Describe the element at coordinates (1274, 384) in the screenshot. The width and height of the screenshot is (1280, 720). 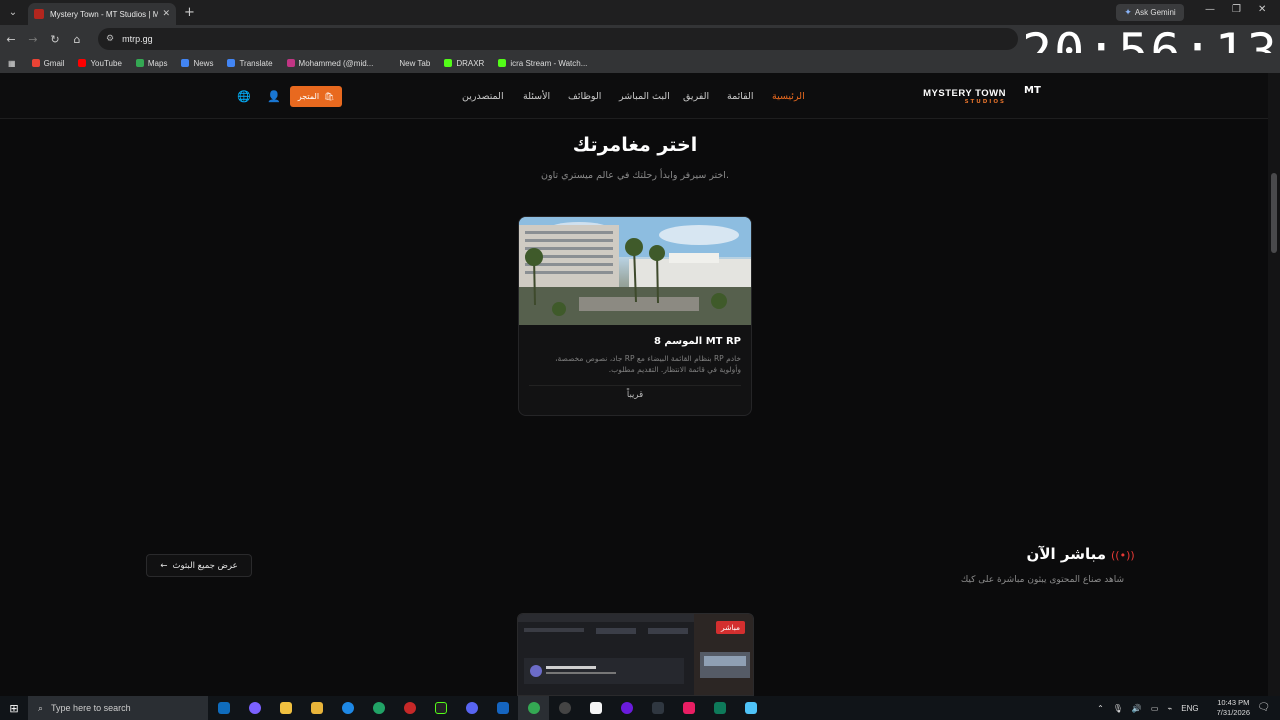
I see `page-scrollbar` at that location.